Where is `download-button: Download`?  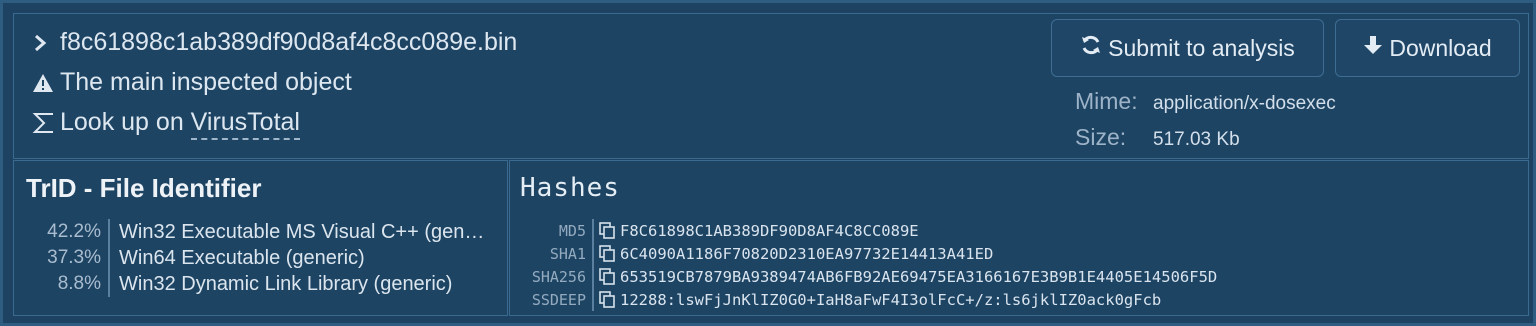 download-button: Download is located at coordinates (1427, 48).